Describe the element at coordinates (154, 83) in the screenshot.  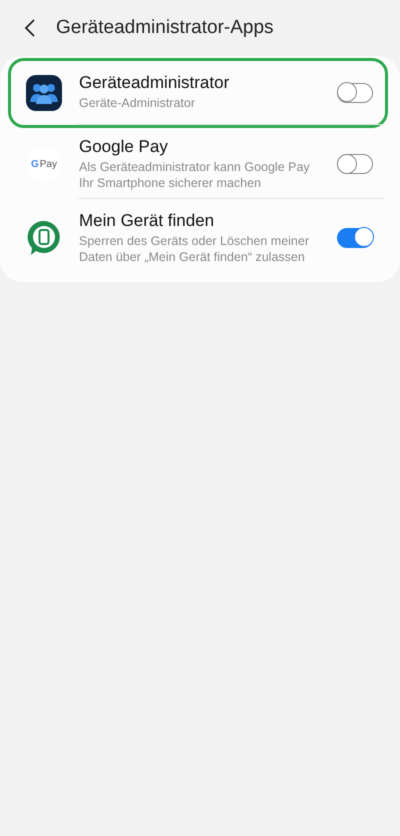
I see `app-title: Geräteadministrator` at that location.